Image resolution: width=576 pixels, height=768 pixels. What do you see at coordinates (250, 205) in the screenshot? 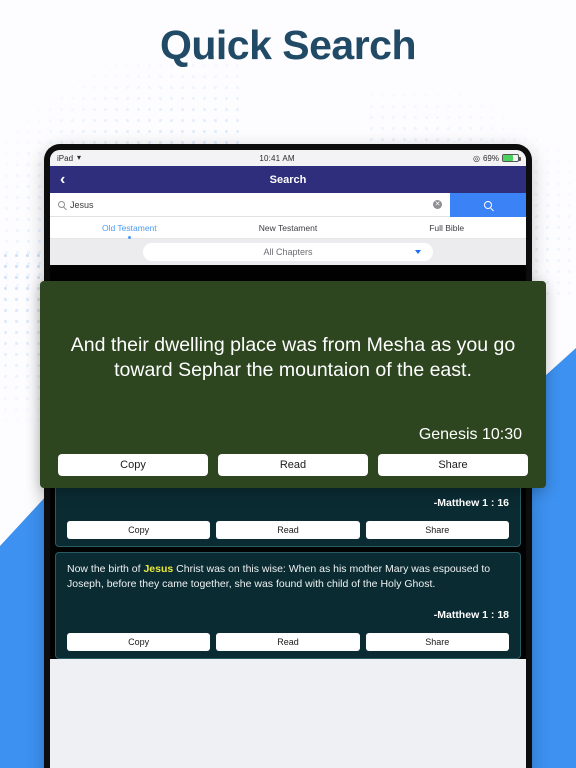
I see `search-input: Jesus ✕` at bounding box center [250, 205].